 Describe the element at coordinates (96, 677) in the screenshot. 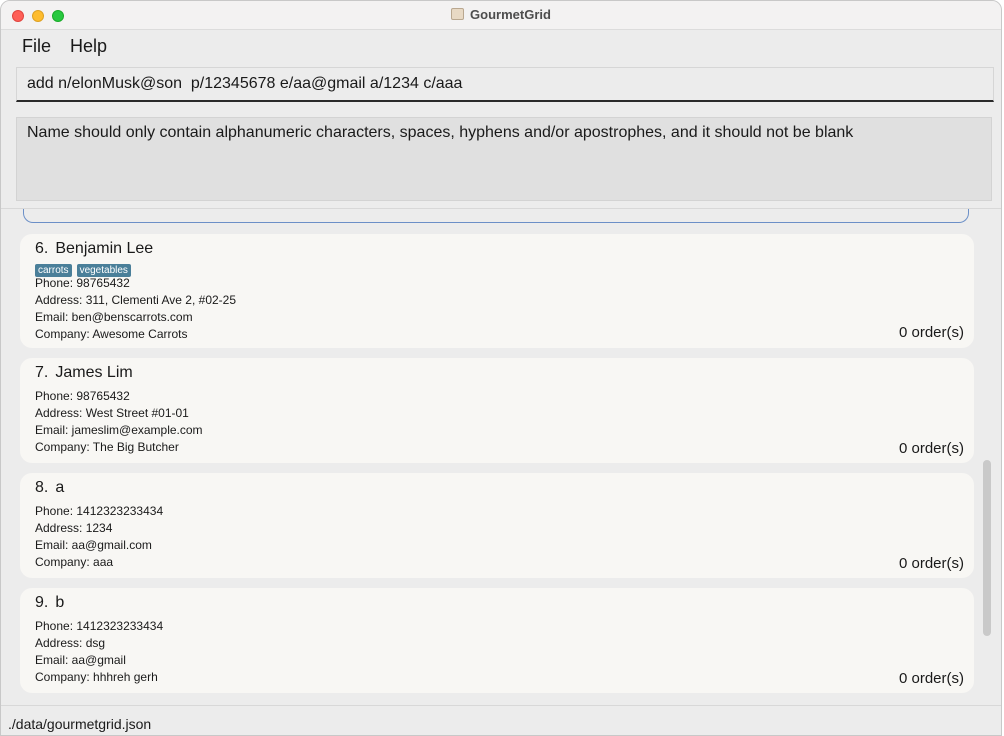

I see `card-company: Company: hhhreh gerh` at that location.